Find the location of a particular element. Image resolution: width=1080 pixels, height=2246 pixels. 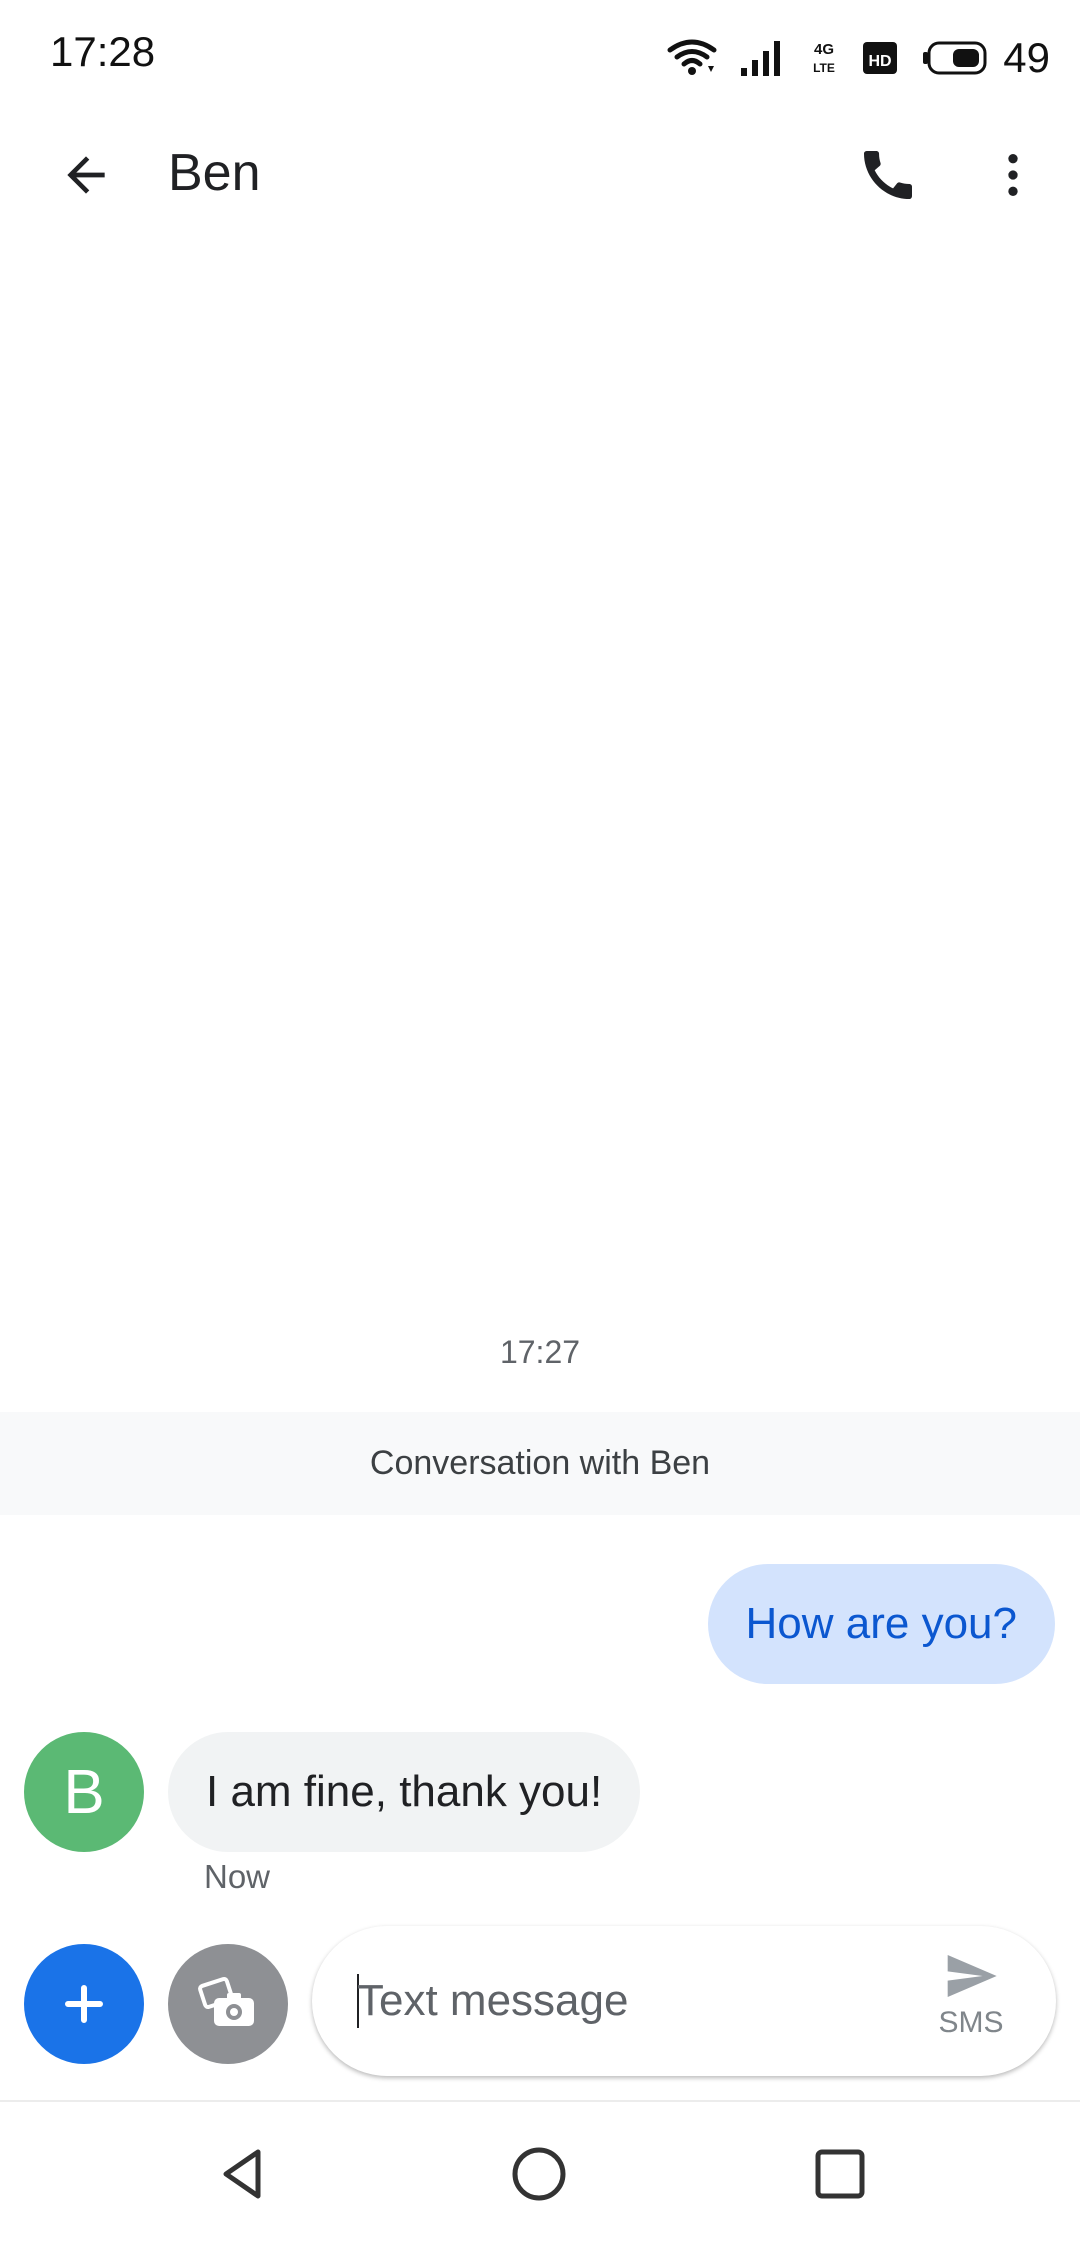

conversation-banner: Conversation with Ben is located at coordinates (540, 1463).